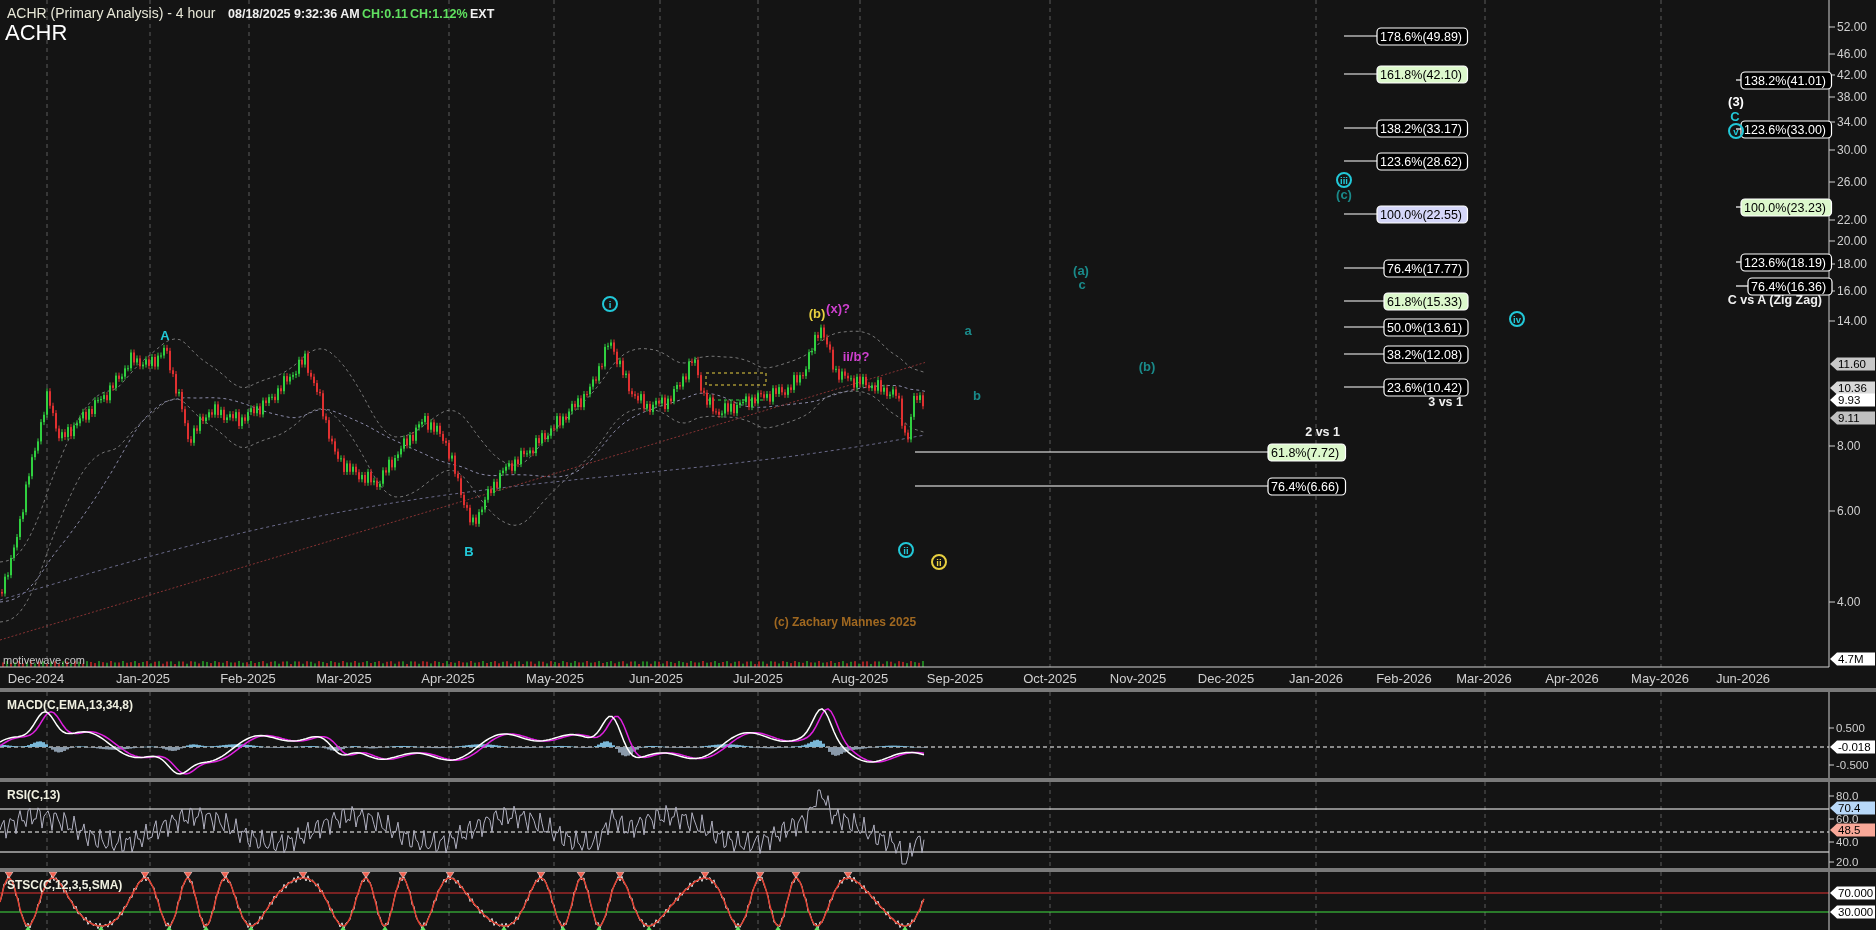 Image resolution: width=1876 pixels, height=930 pixels. I want to click on price-tag: 4.7M, so click(1852, 659).